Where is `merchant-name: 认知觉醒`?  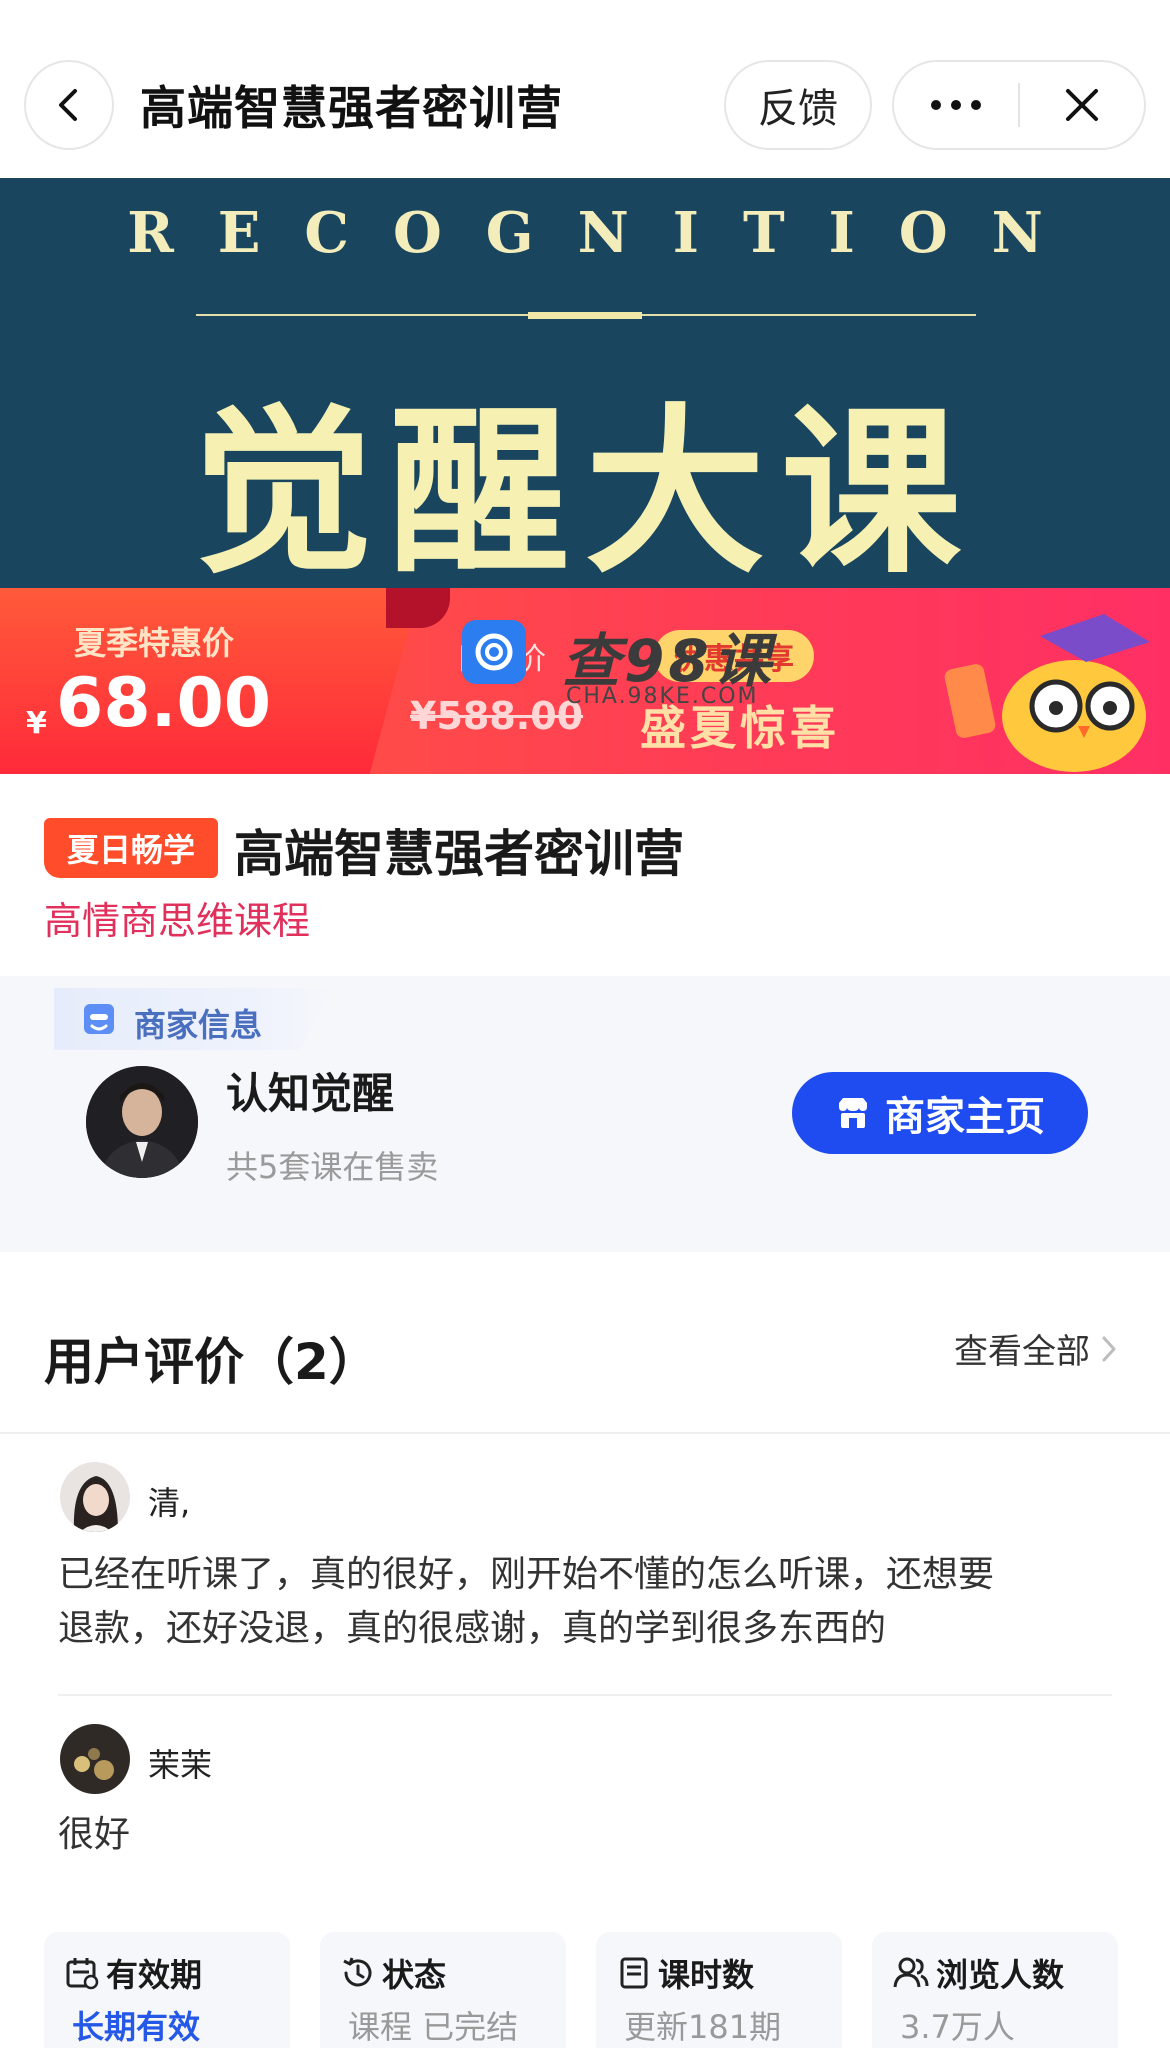
merchant-name: 认知觉醒 is located at coordinates (310, 1090).